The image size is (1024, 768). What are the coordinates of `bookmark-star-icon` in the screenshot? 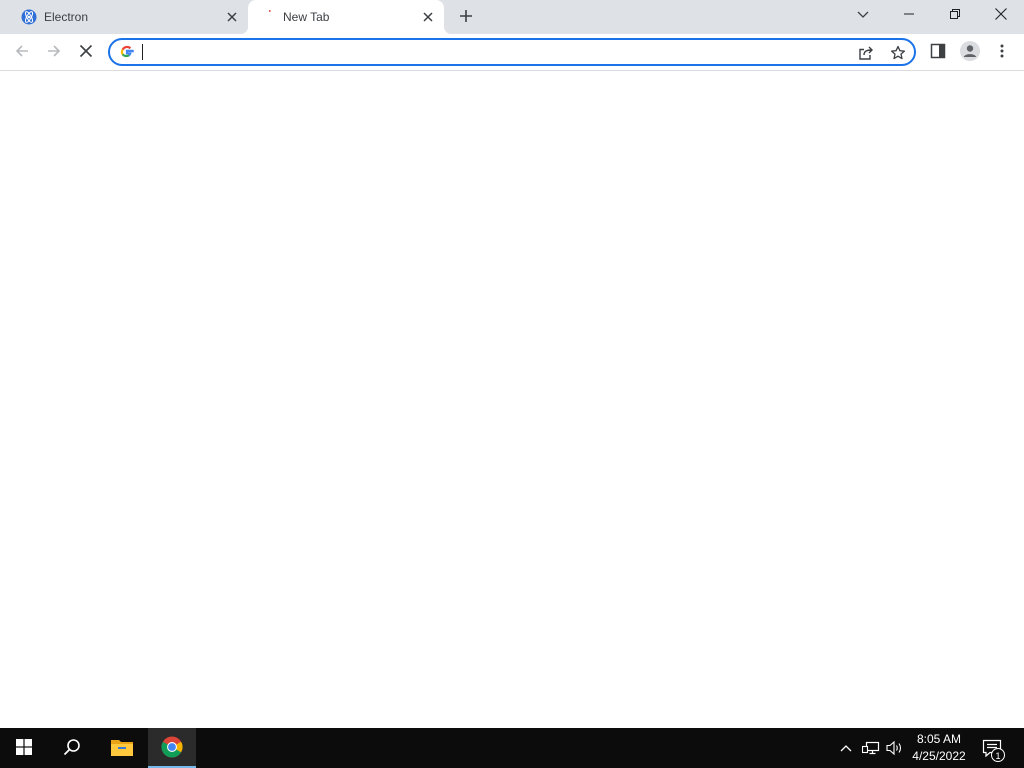 It's located at (898, 53).